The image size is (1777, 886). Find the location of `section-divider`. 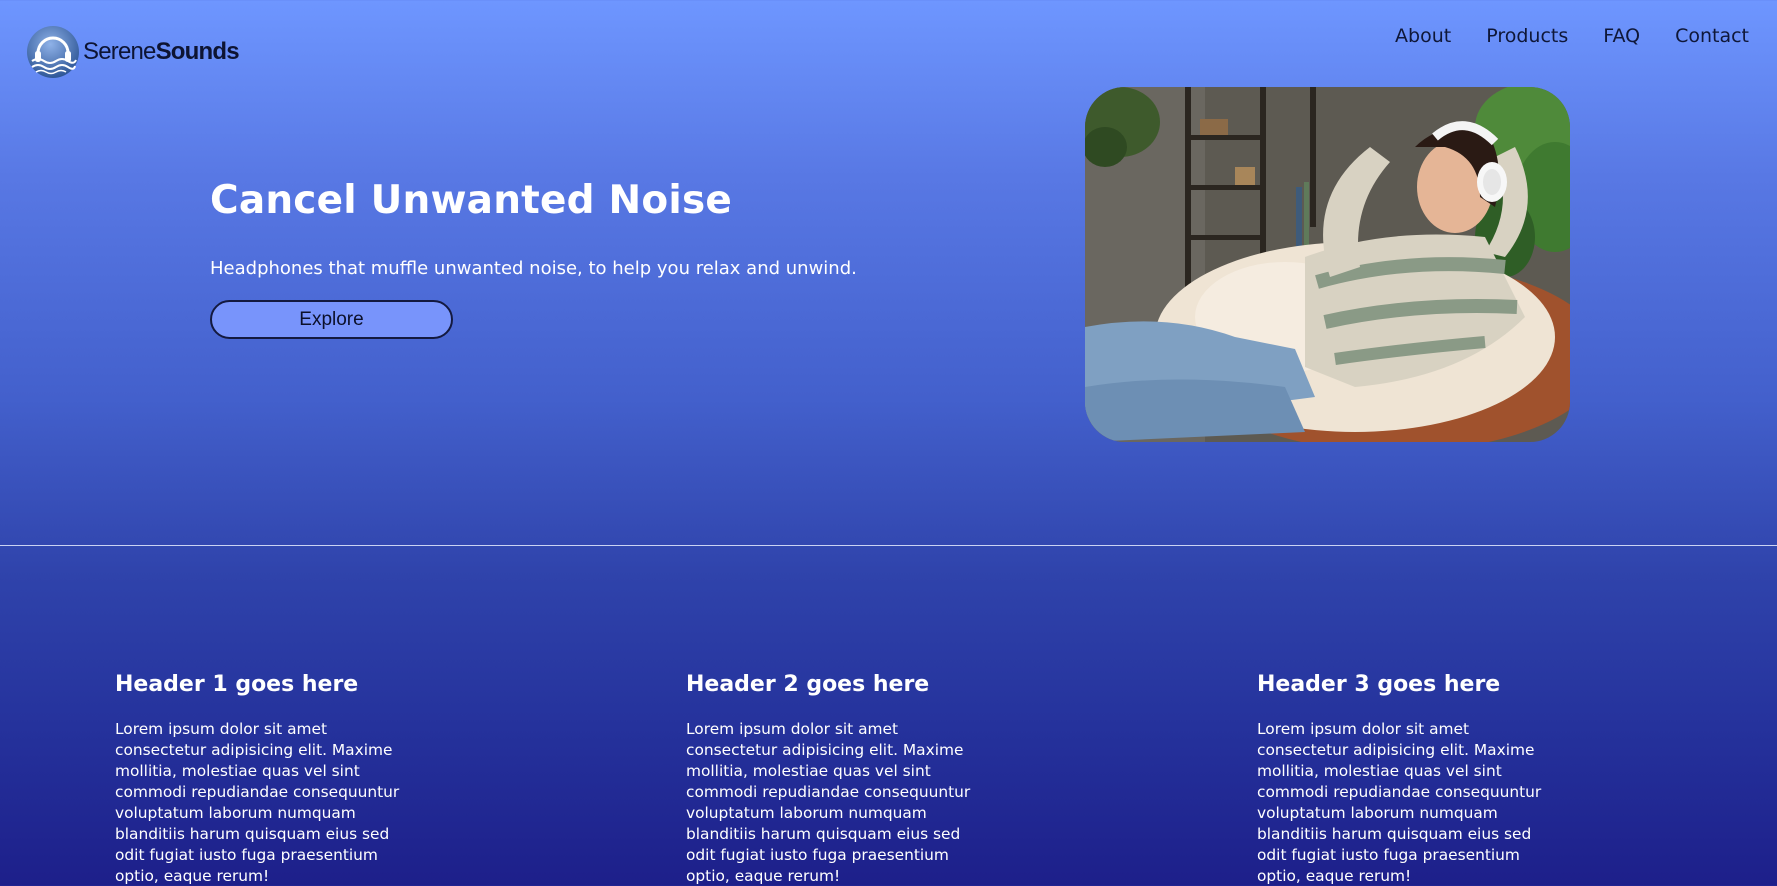

section-divider is located at coordinates (888, 545).